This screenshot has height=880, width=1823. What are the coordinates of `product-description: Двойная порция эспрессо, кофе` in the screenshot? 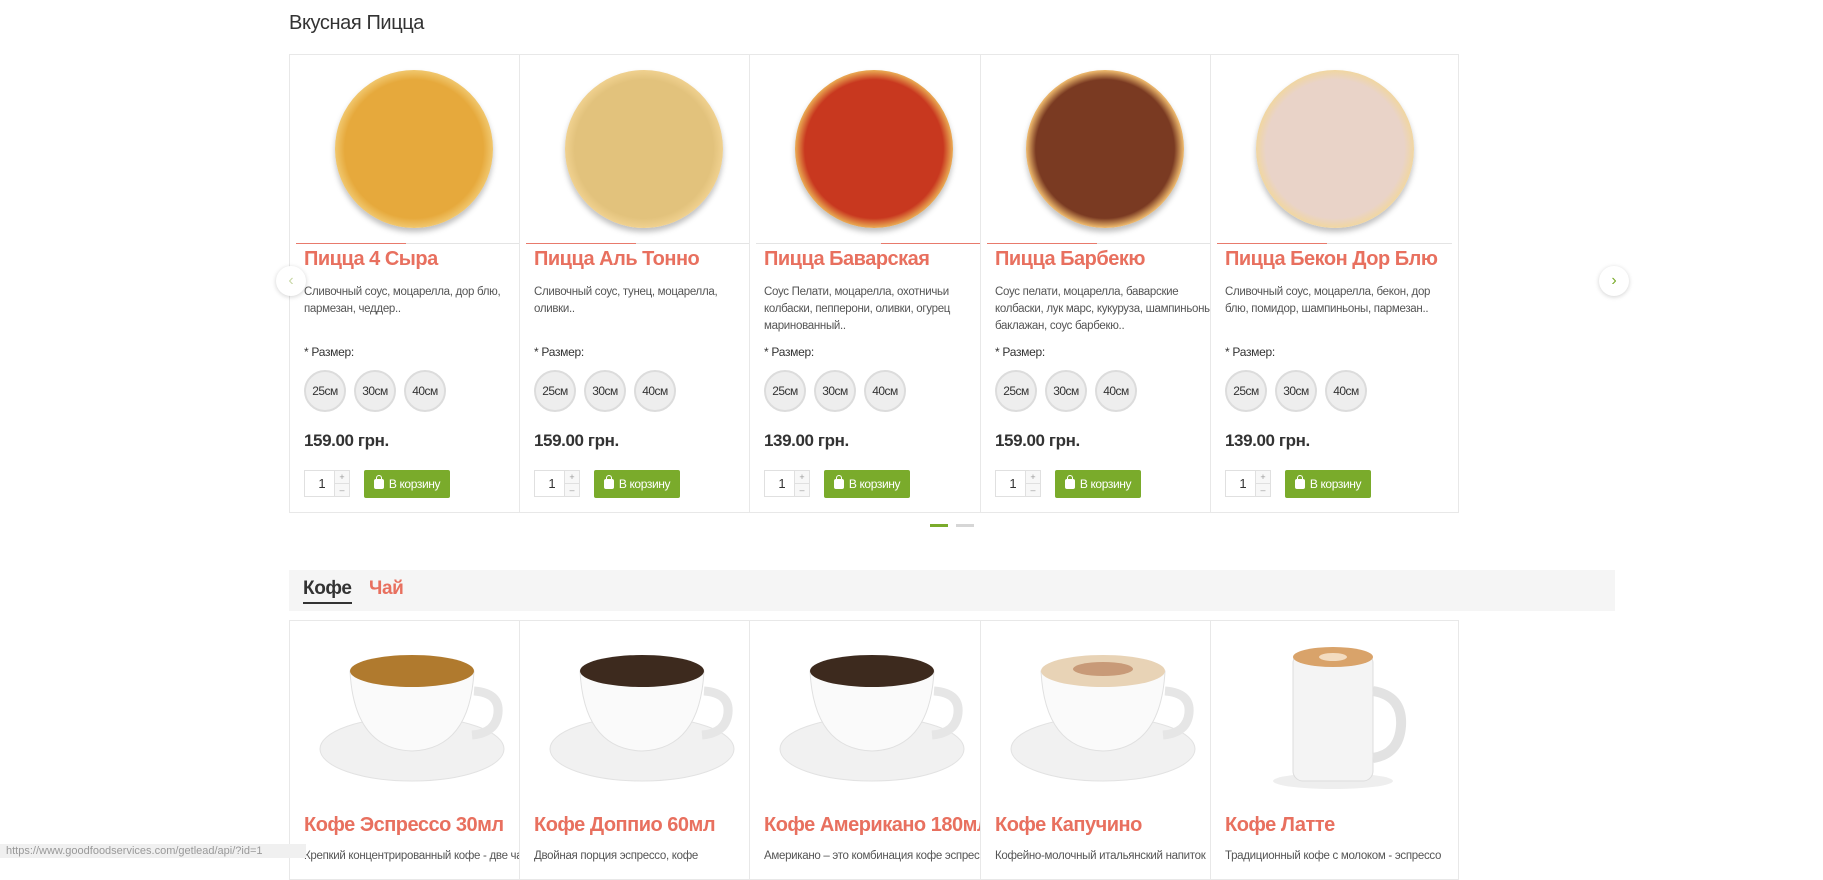 It's located at (616, 856).